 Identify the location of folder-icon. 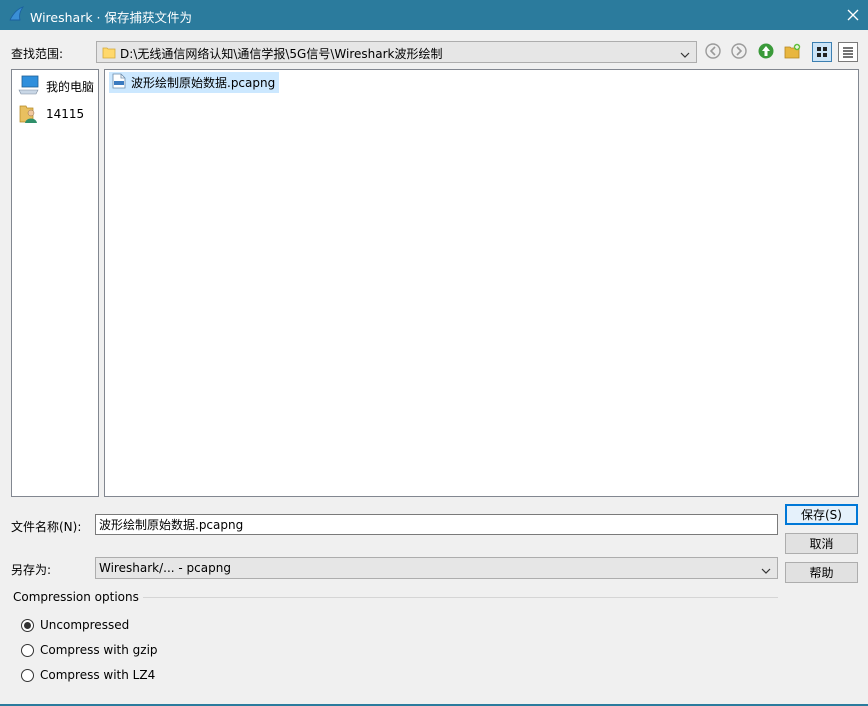
(109, 52).